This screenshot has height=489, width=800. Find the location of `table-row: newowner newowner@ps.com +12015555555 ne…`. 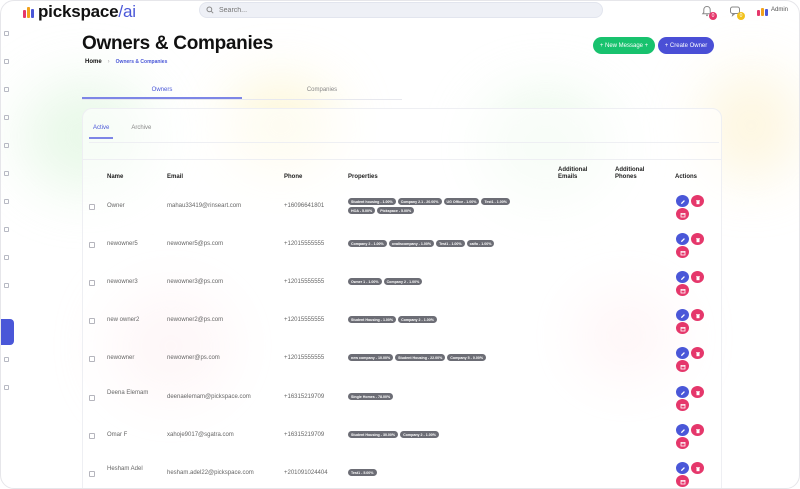

table-row: newowner newowner@ps.com +12015555555 ne… is located at coordinates (402, 358).